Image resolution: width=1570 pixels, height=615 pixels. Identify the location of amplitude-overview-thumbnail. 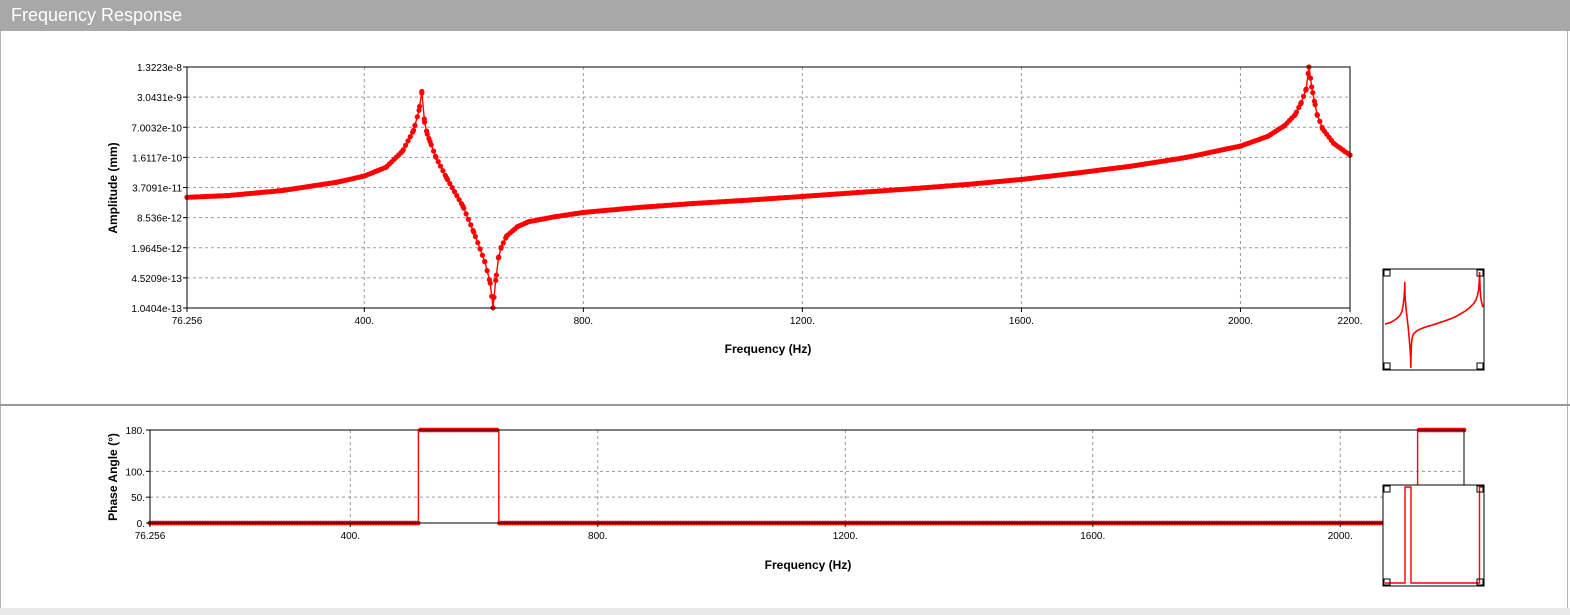
(1433, 319).